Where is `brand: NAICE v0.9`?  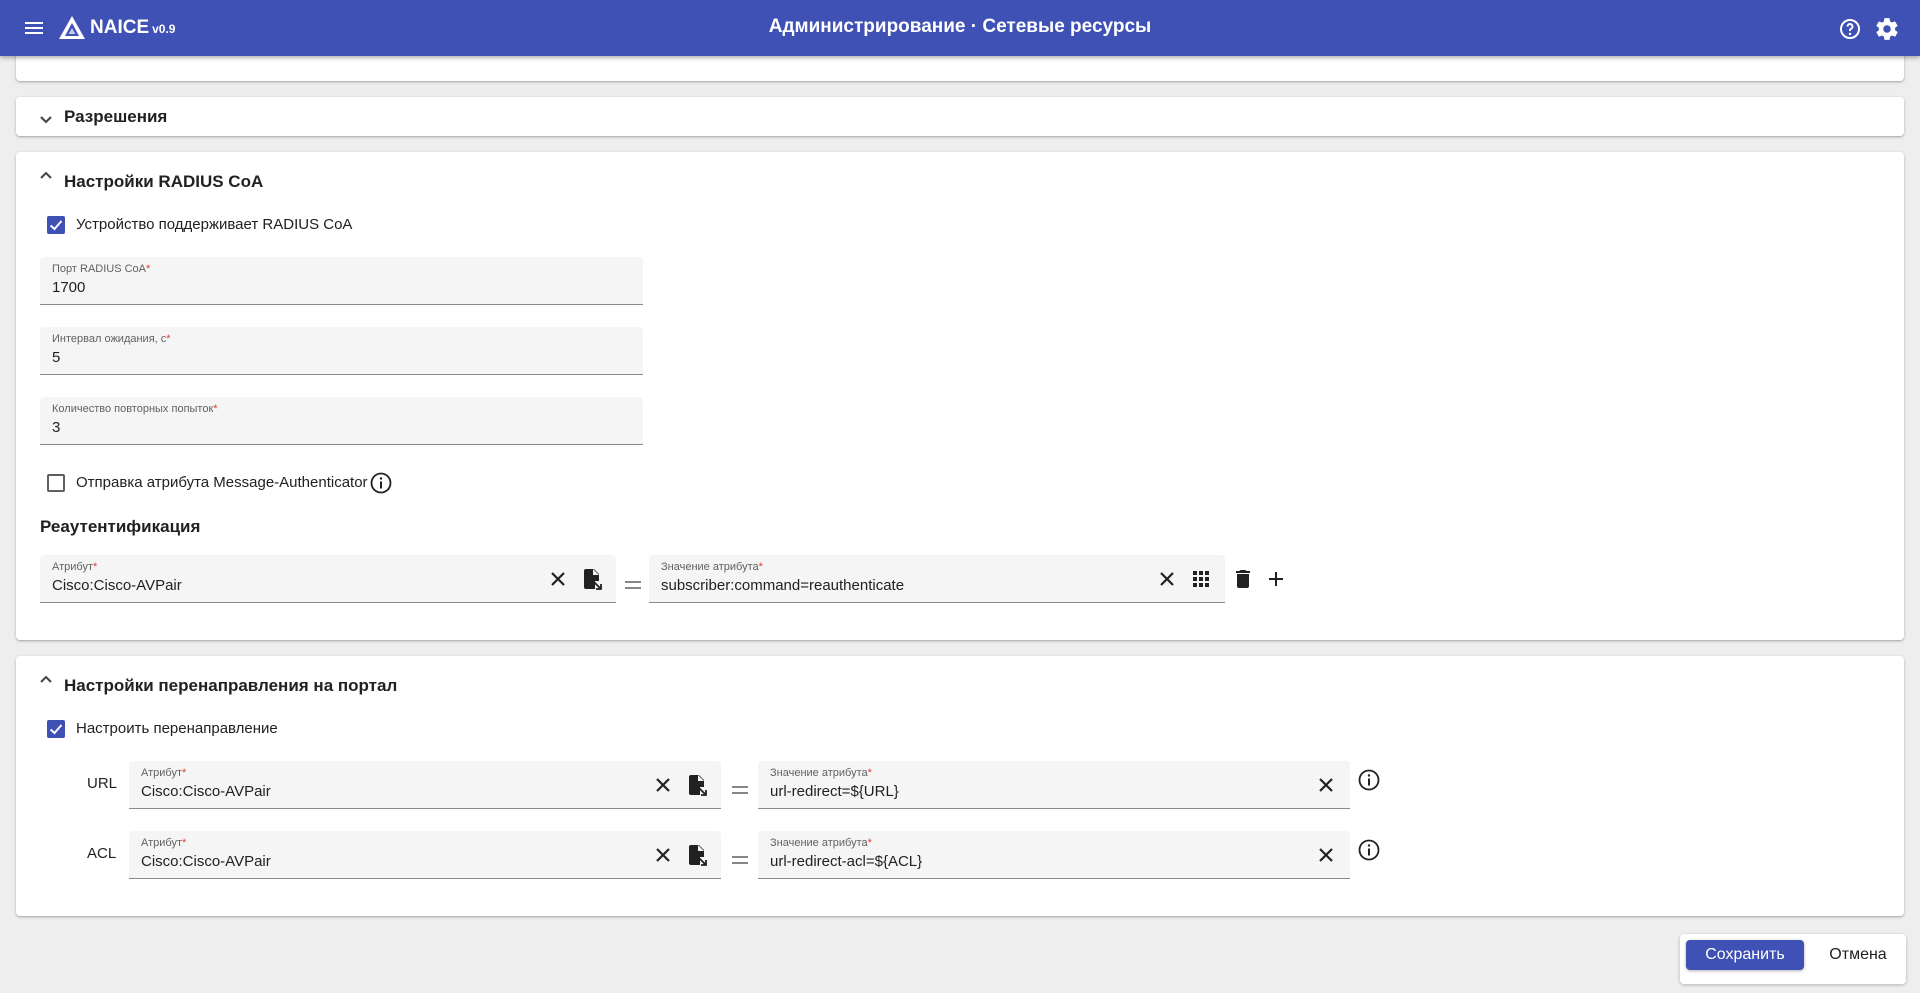
brand: NAICE v0.9 is located at coordinates (132, 28).